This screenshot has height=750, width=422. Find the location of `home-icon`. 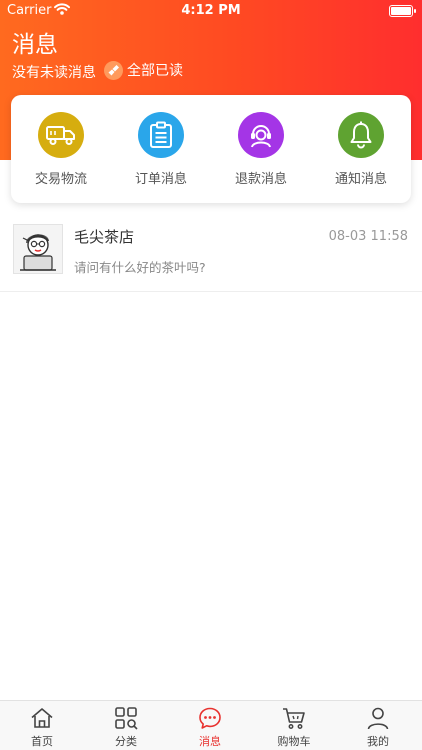

home-icon is located at coordinates (42, 718).